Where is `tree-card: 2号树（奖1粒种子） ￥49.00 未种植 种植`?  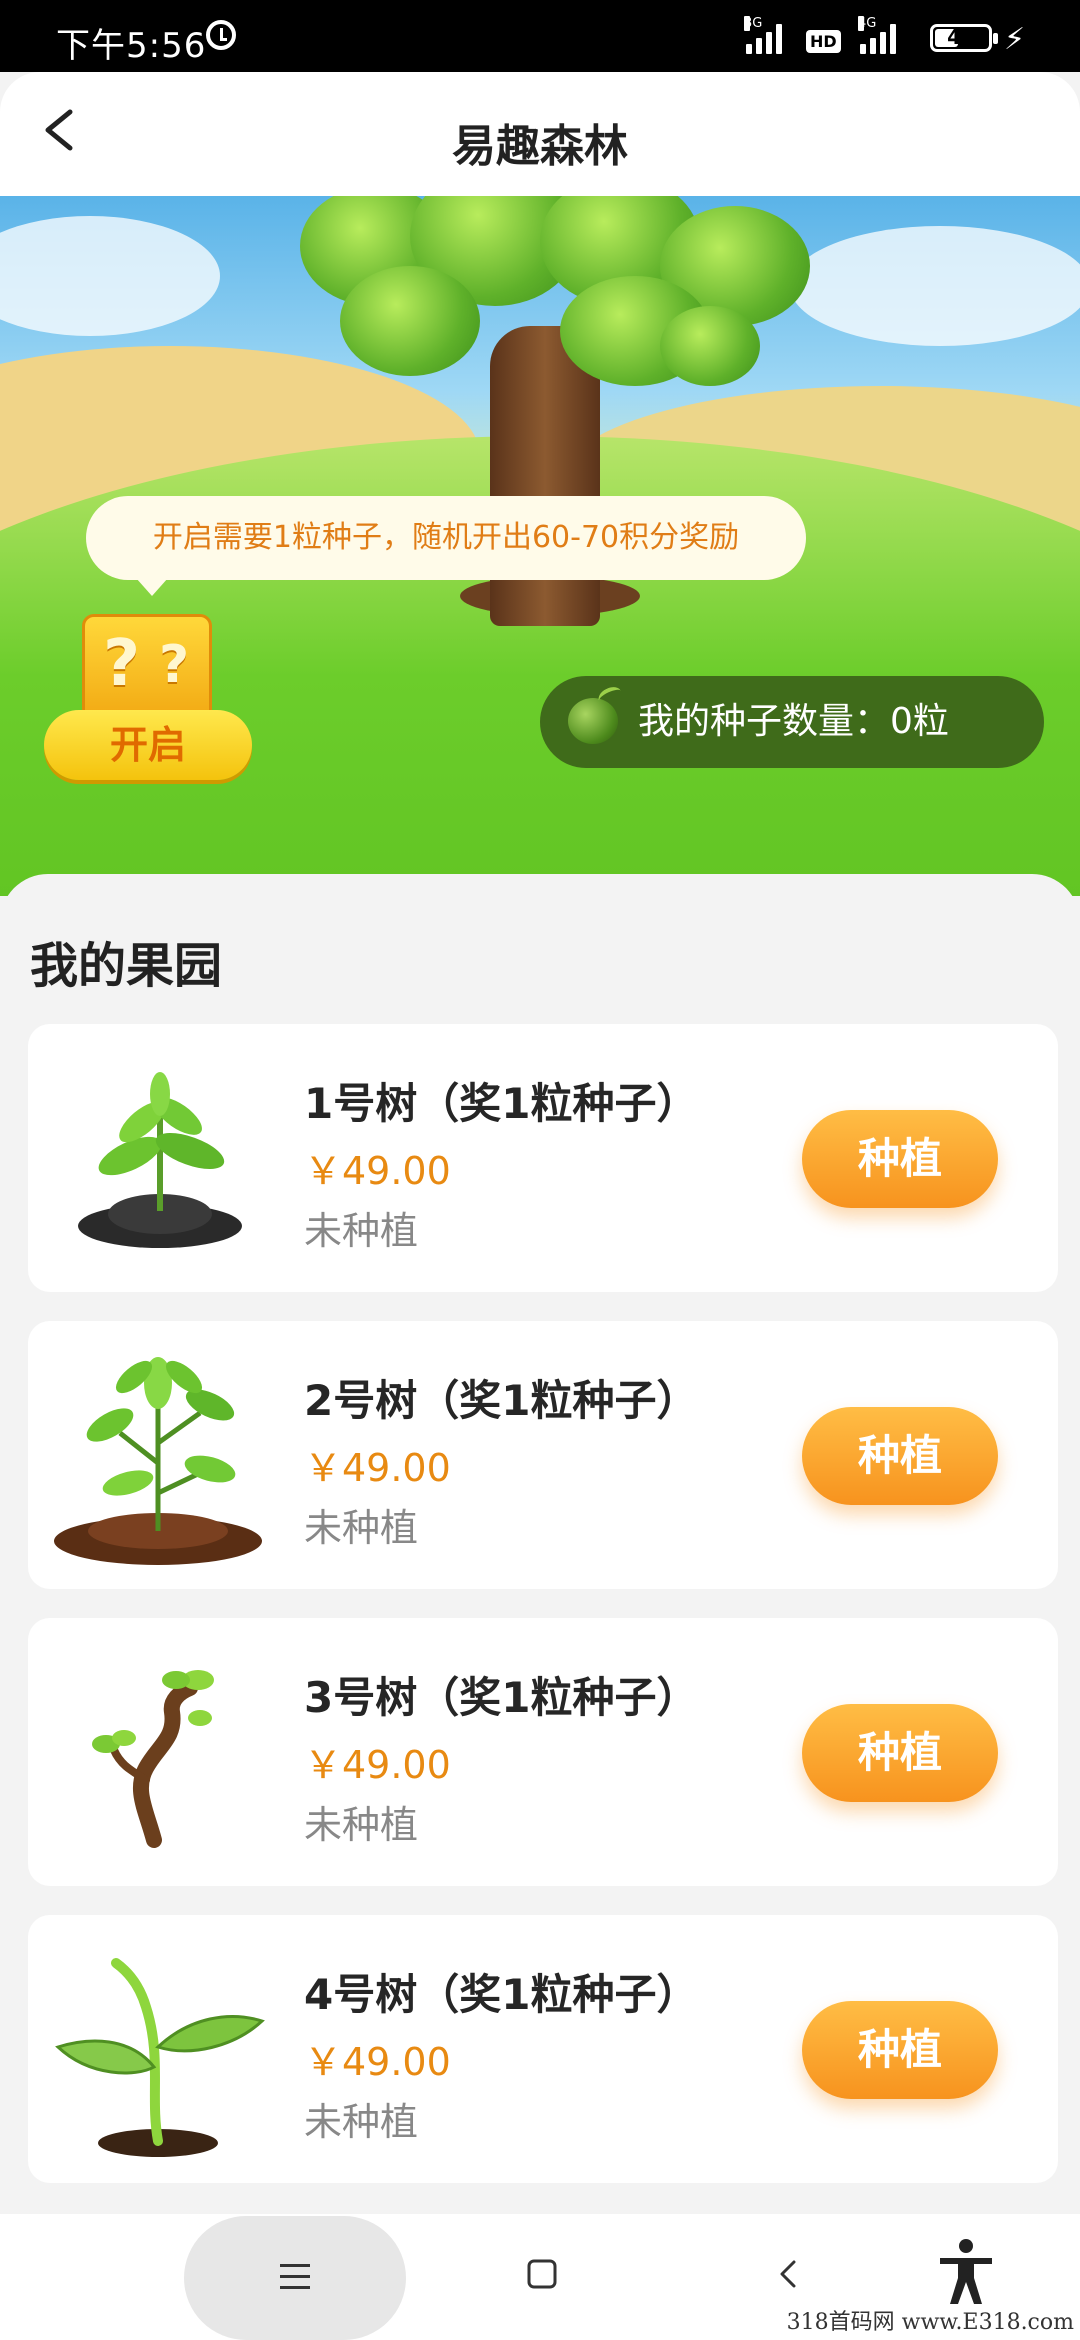
tree-card: 2号树（奖1粒种子） ￥49.00 未种植 种植 is located at coordinates (543, 1455).